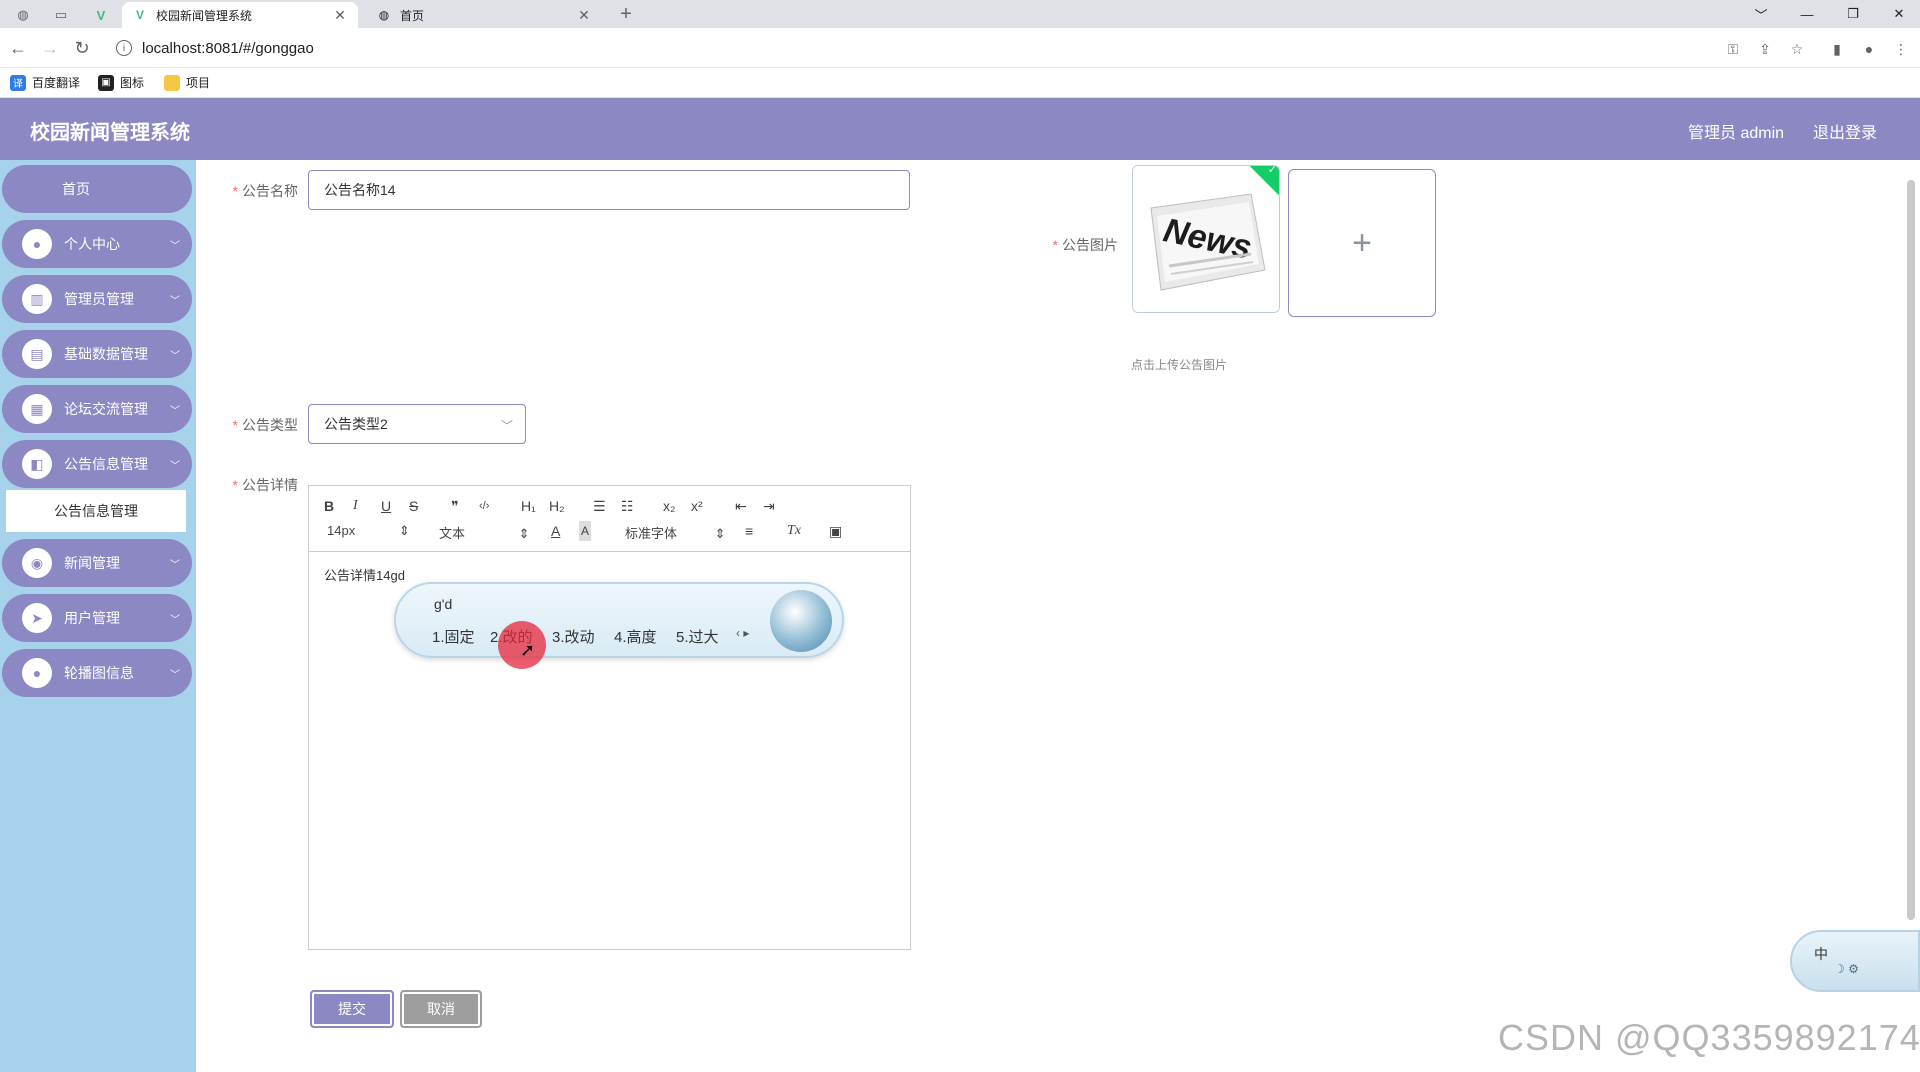 This screenshot has width=1920, height=1072. What do you see at coordinates (484, 15) in the screenshot?
I see `tab-home: ◍ 首页 ✕` at bounding box center [484, 15].